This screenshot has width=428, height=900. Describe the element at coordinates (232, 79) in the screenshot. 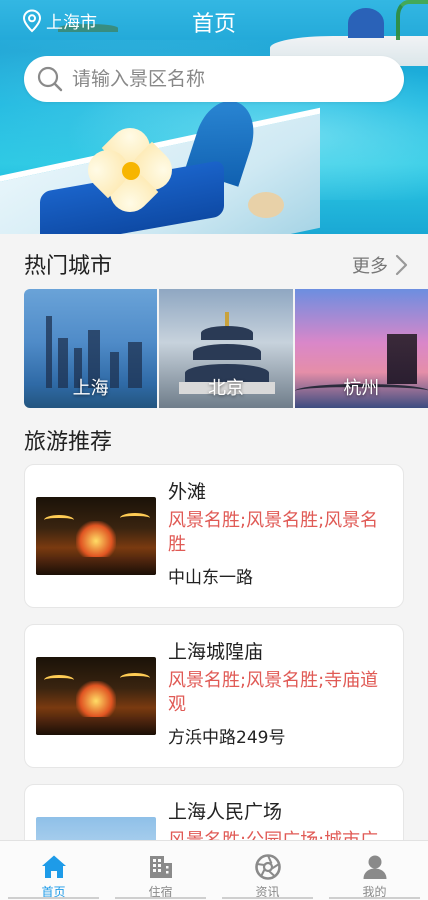

I see `search-input` at that location.